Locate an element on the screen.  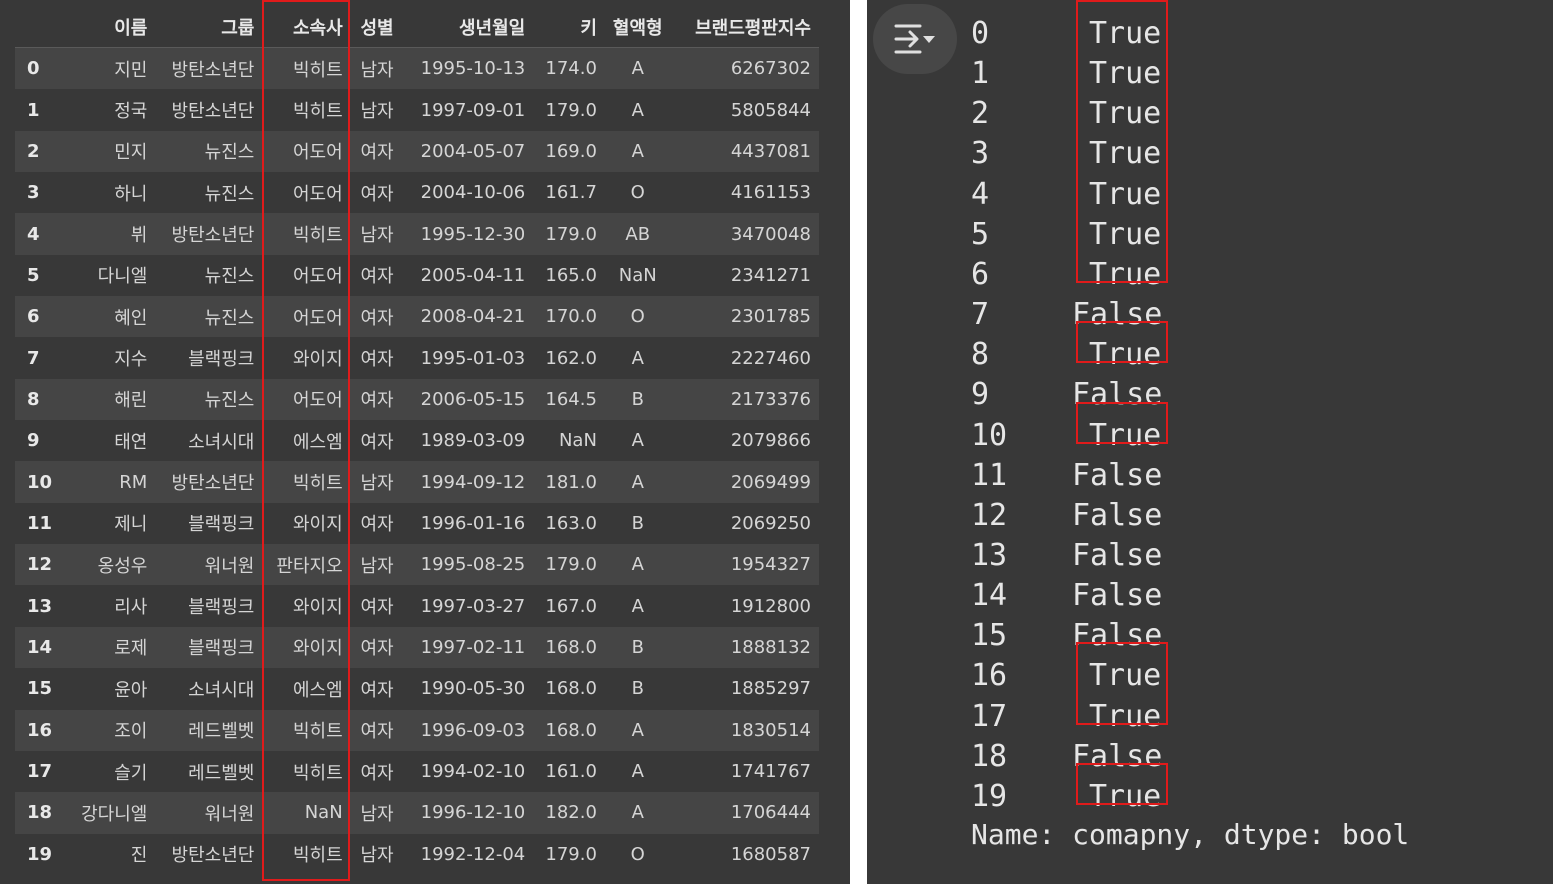
table-row: 6 혜인 뉴진스 어도어 여자 2008-04-21 170.0 O 2301785 is located at coordinates (417, 317).